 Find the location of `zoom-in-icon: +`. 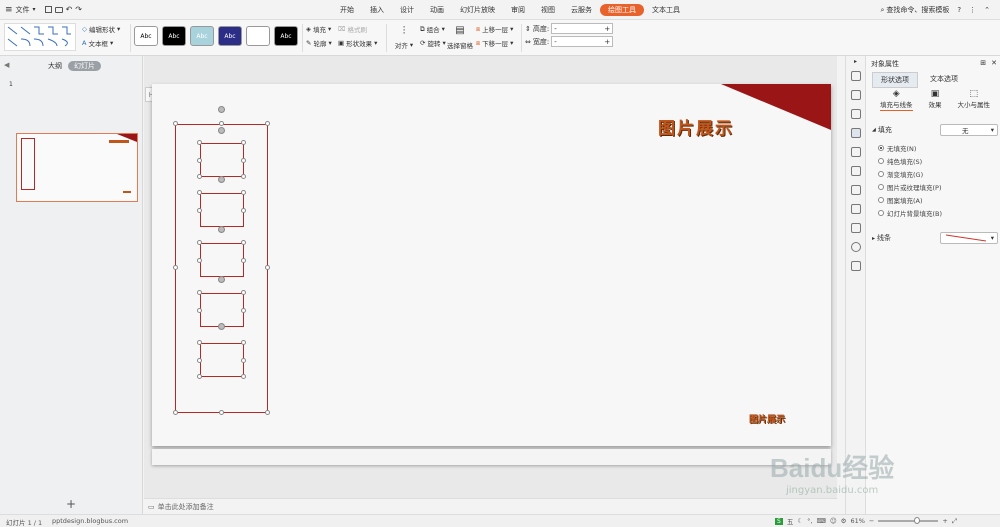

zoom-in-icon: + is located at coordinates (944, 521).